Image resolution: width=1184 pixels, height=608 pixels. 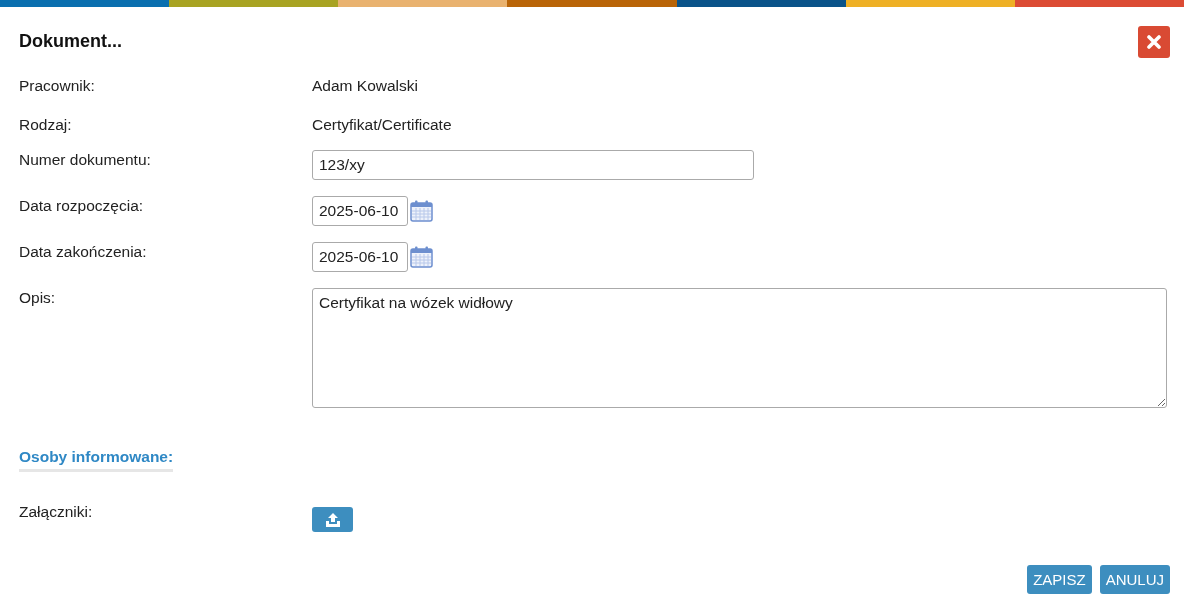 I want to click on cancel-button: ANULUJ, so click(x=1134, y=579).